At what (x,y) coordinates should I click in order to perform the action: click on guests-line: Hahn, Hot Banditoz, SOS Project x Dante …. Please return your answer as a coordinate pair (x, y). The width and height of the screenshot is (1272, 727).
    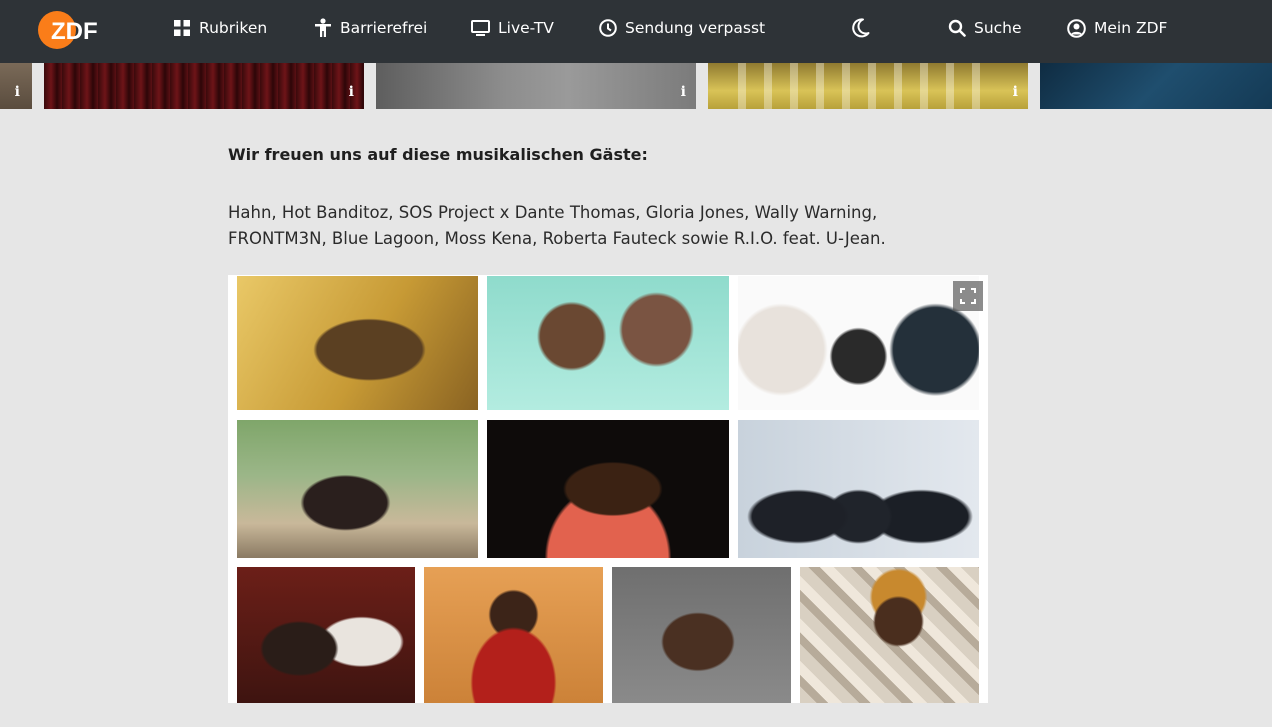
    Looking at the image, I should click on (553, 212).